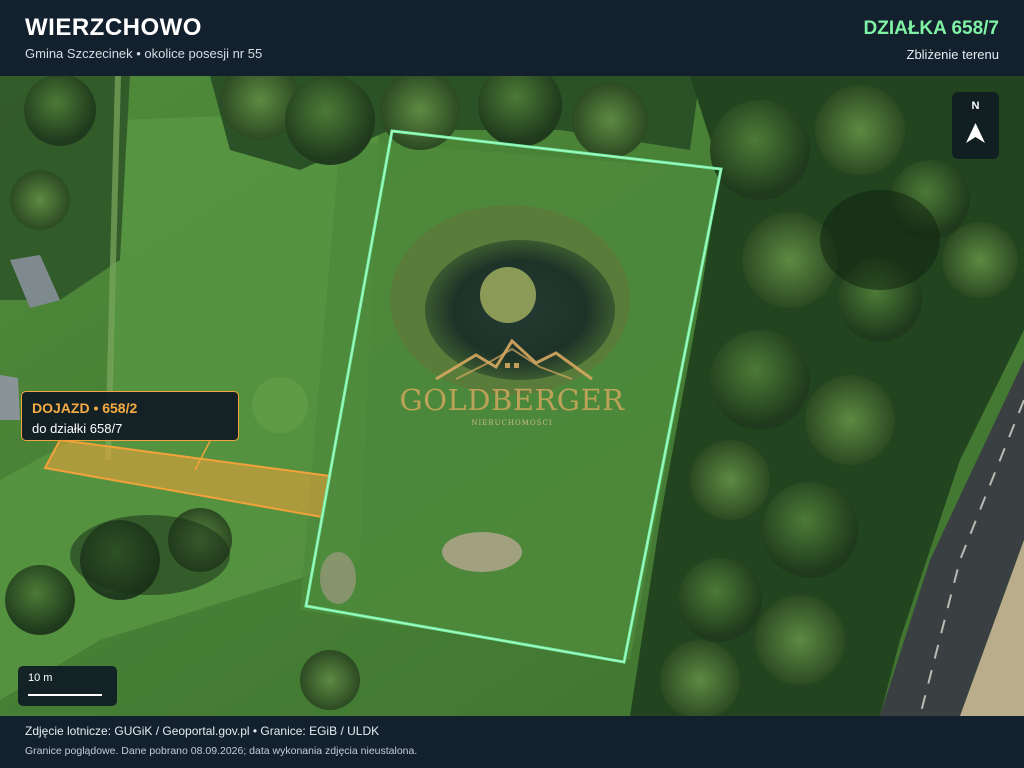  I want to click on watermark-brand: GOLDBERGER, so click(512, 400).